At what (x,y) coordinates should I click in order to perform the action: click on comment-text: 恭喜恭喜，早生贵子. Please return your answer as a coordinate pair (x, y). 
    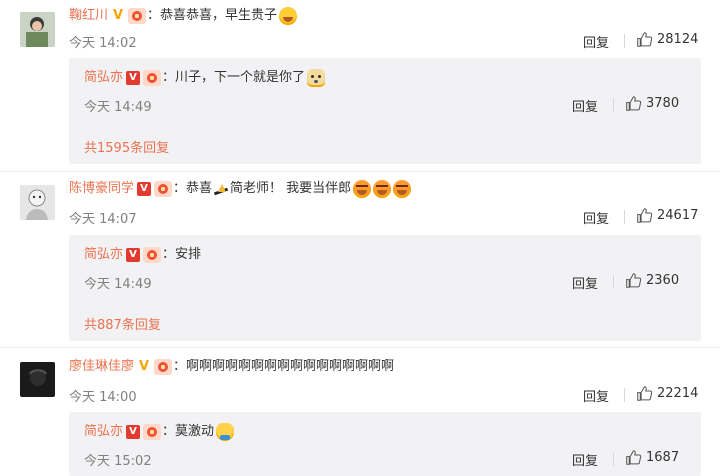
    Looking at the image, I should click on (219, 15).